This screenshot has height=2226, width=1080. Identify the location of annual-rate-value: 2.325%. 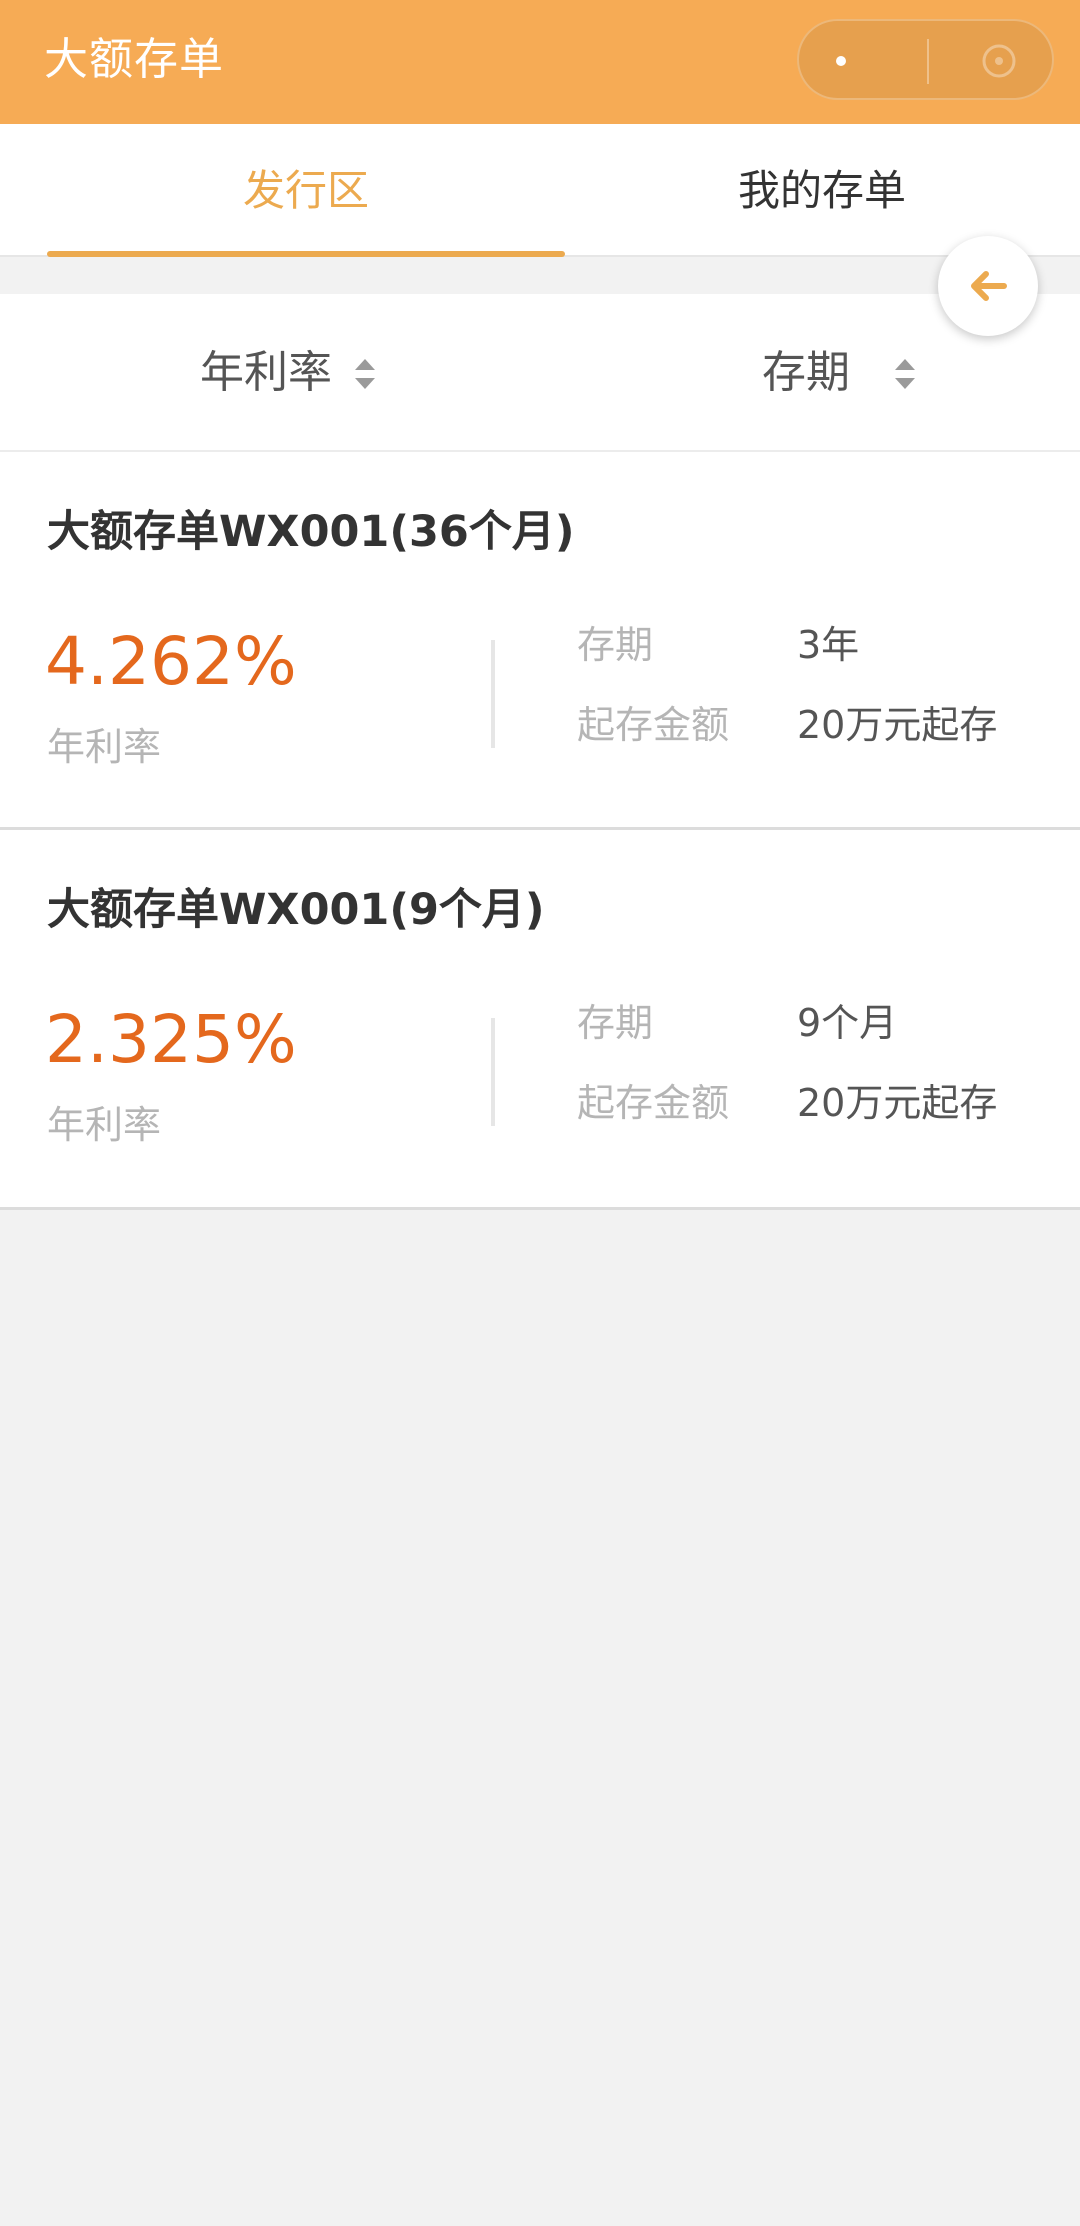
(171, 1039).